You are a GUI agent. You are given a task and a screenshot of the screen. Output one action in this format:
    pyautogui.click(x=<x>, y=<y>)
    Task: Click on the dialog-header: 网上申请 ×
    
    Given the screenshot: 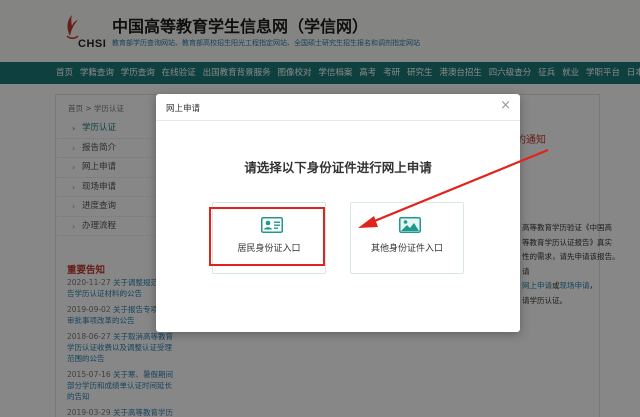 What is the action you would take?
    pyautogui.click(x=338, y=107)
    